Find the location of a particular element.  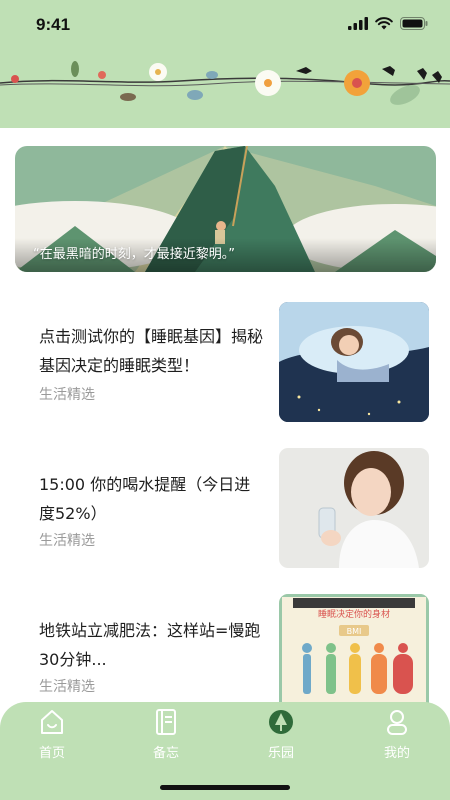

status-icons is located at coordinates (388, 23).